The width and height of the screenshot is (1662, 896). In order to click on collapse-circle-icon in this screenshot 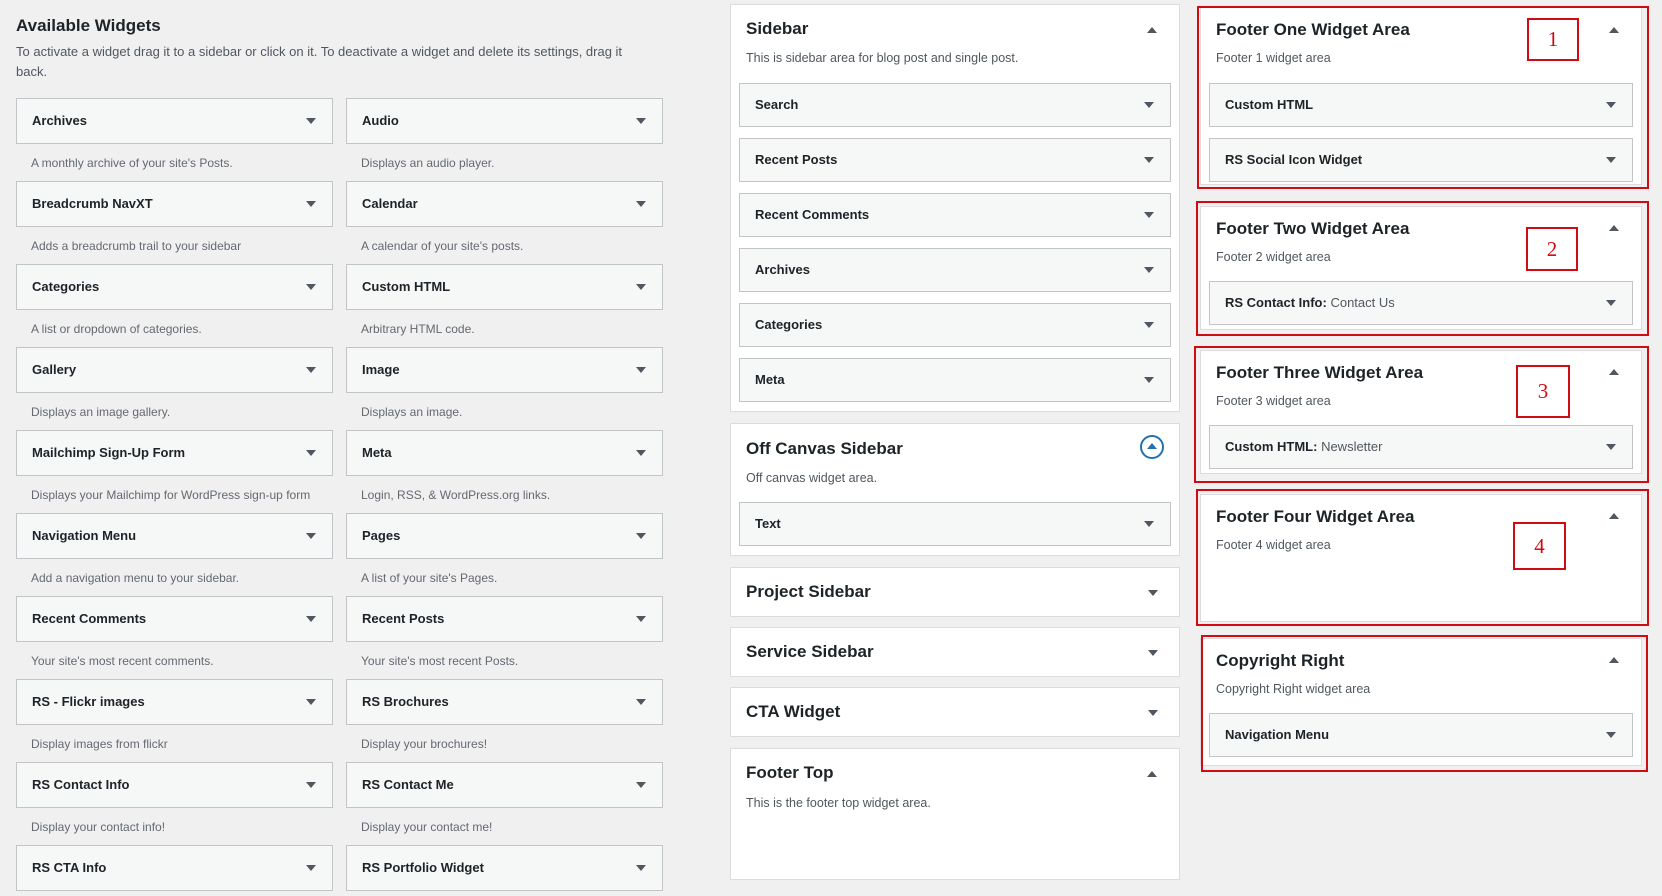, I will do `click(1152, 447)`.